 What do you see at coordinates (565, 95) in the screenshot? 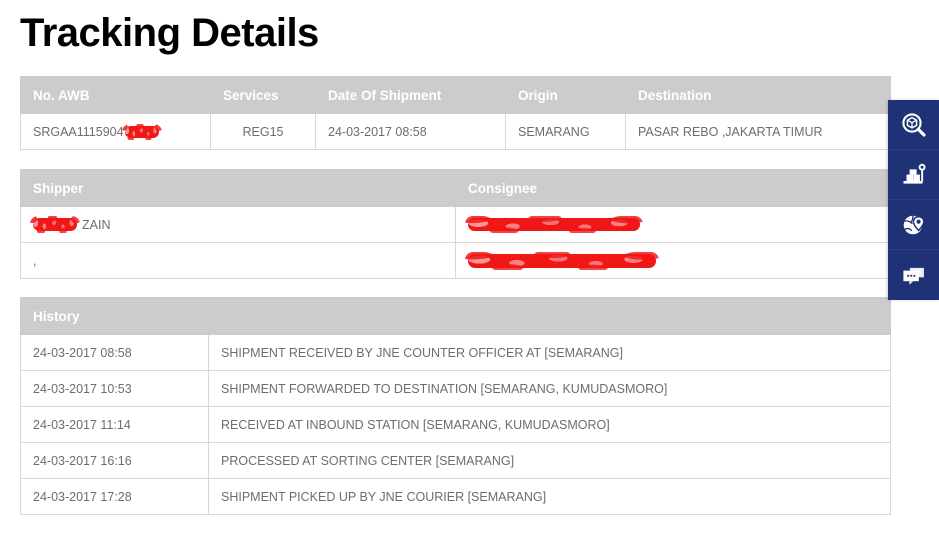
I see `column-header-origin: Origin` at bounding box center [565, 95].